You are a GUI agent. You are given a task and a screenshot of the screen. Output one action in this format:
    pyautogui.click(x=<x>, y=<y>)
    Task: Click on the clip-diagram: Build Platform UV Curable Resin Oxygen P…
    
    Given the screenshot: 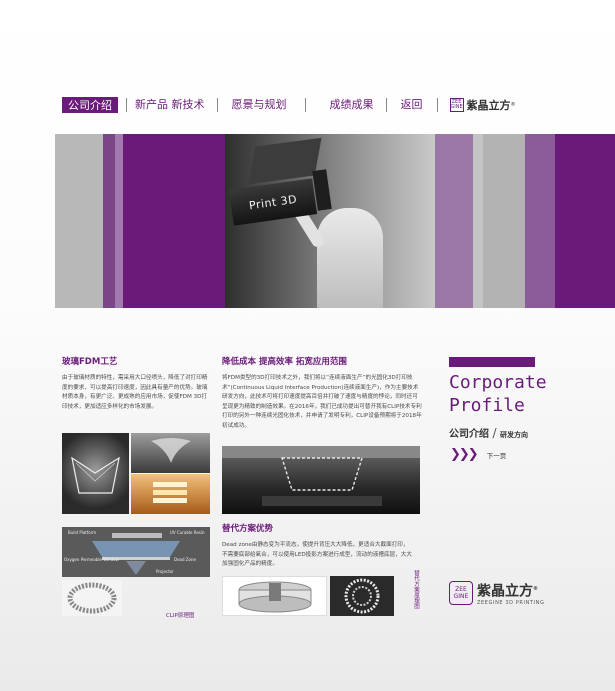 What is the action you would take?
    pyautogui.click(x=136, y=552)
    